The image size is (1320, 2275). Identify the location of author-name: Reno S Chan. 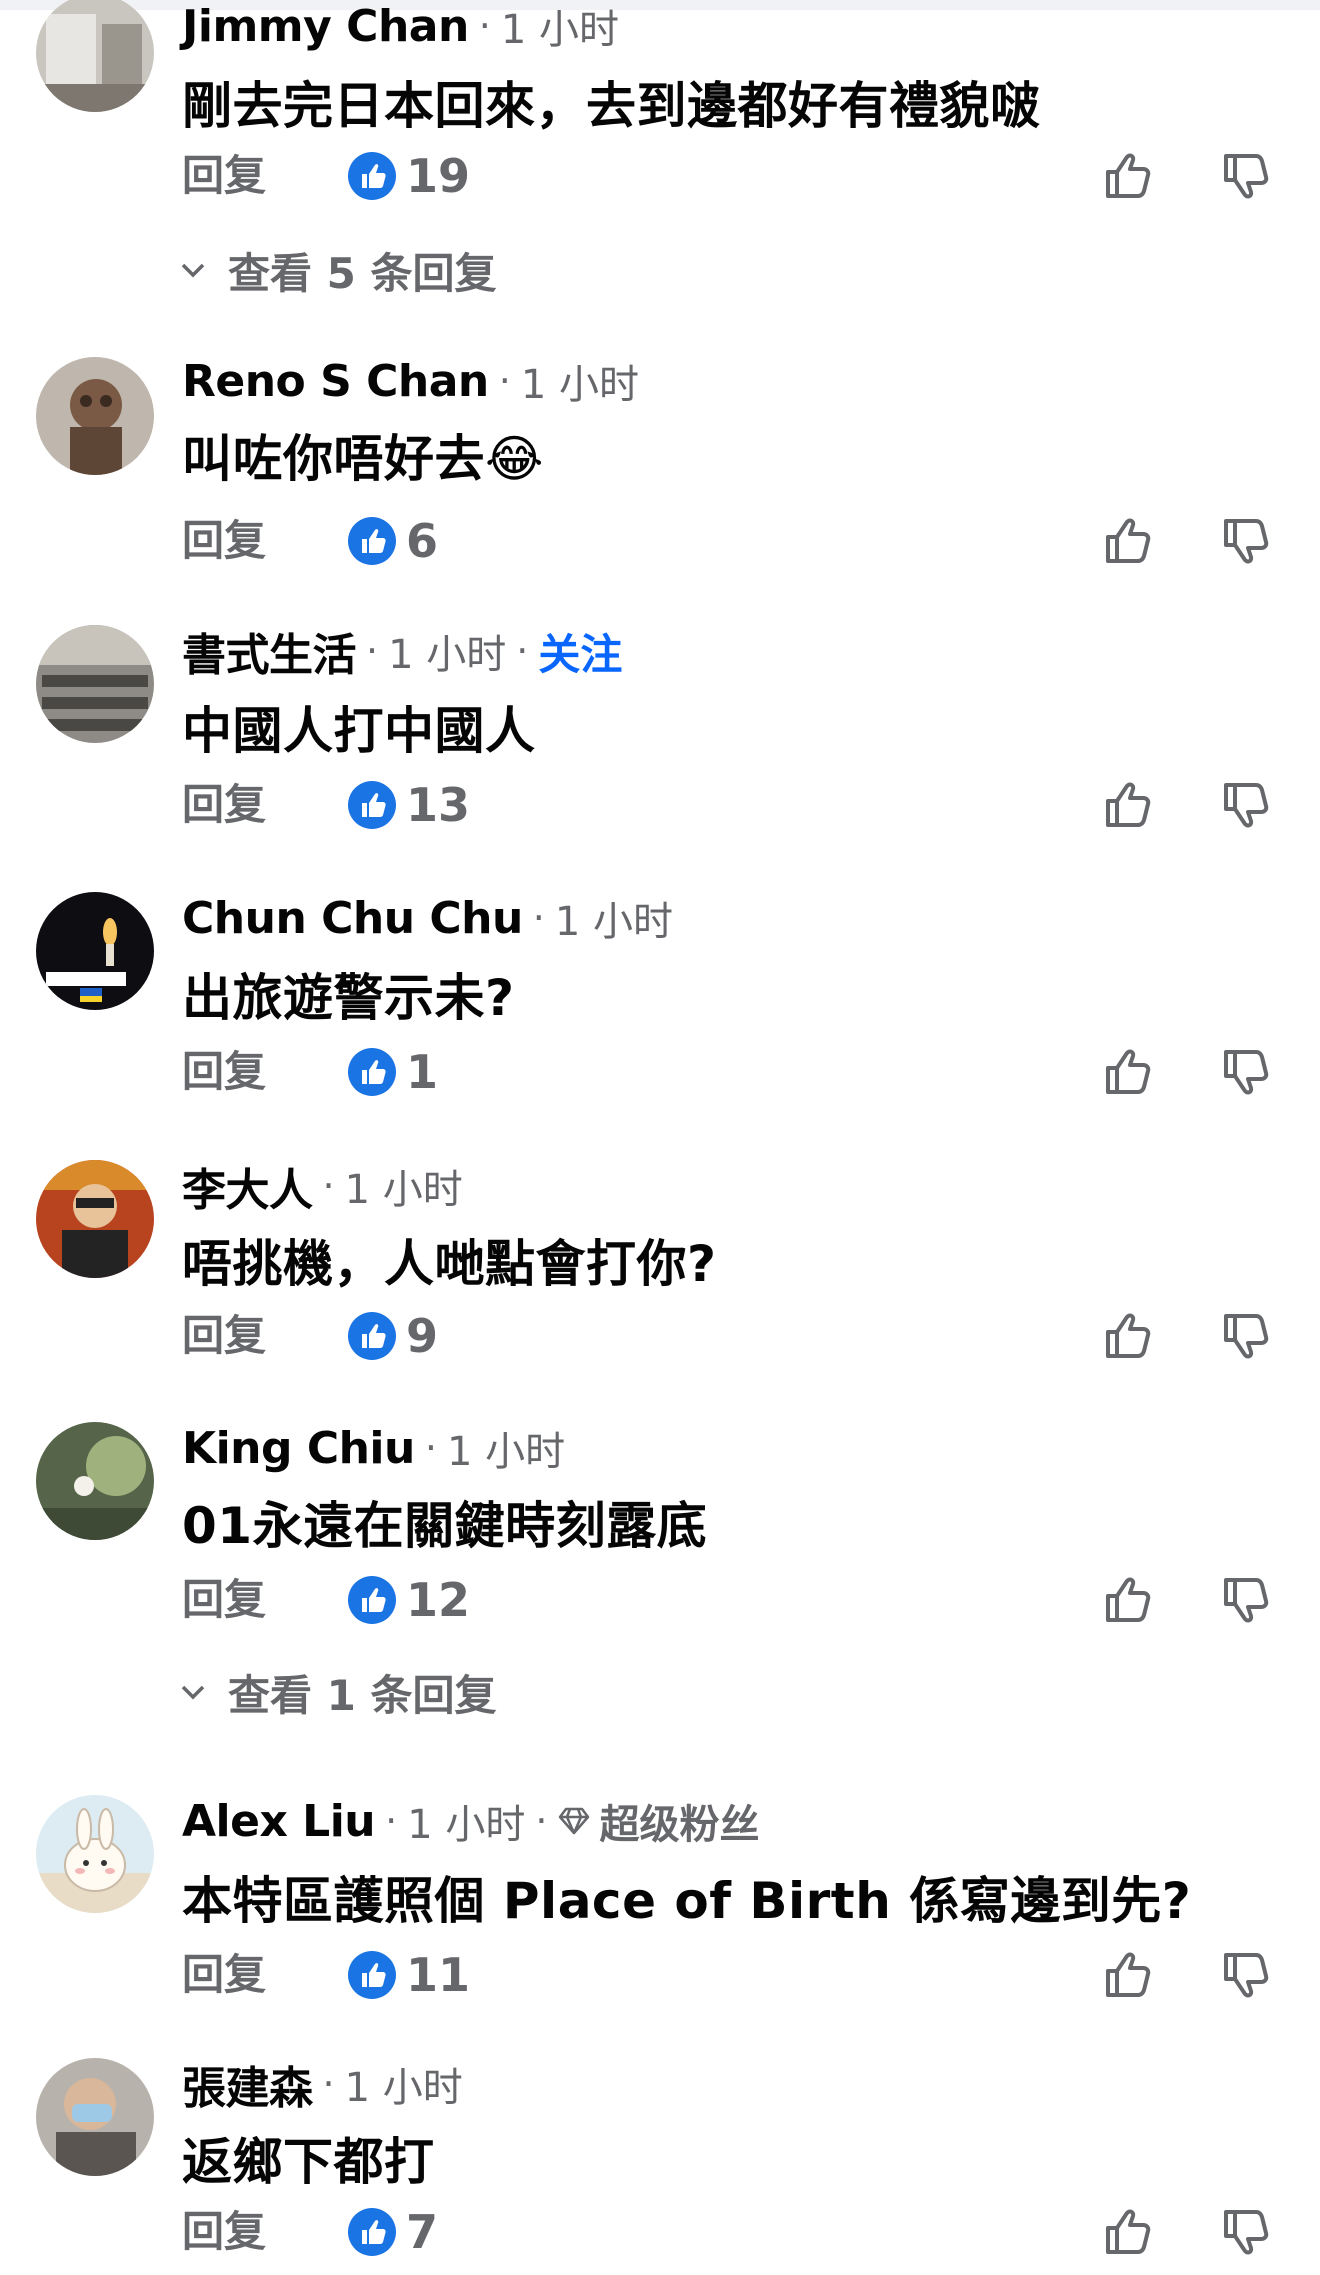
(335, 381).